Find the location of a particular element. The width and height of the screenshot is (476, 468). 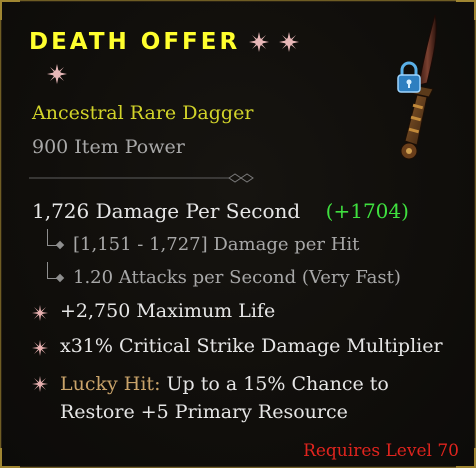

dps-bonus: (+1704) is located at coordinates (367, 211).